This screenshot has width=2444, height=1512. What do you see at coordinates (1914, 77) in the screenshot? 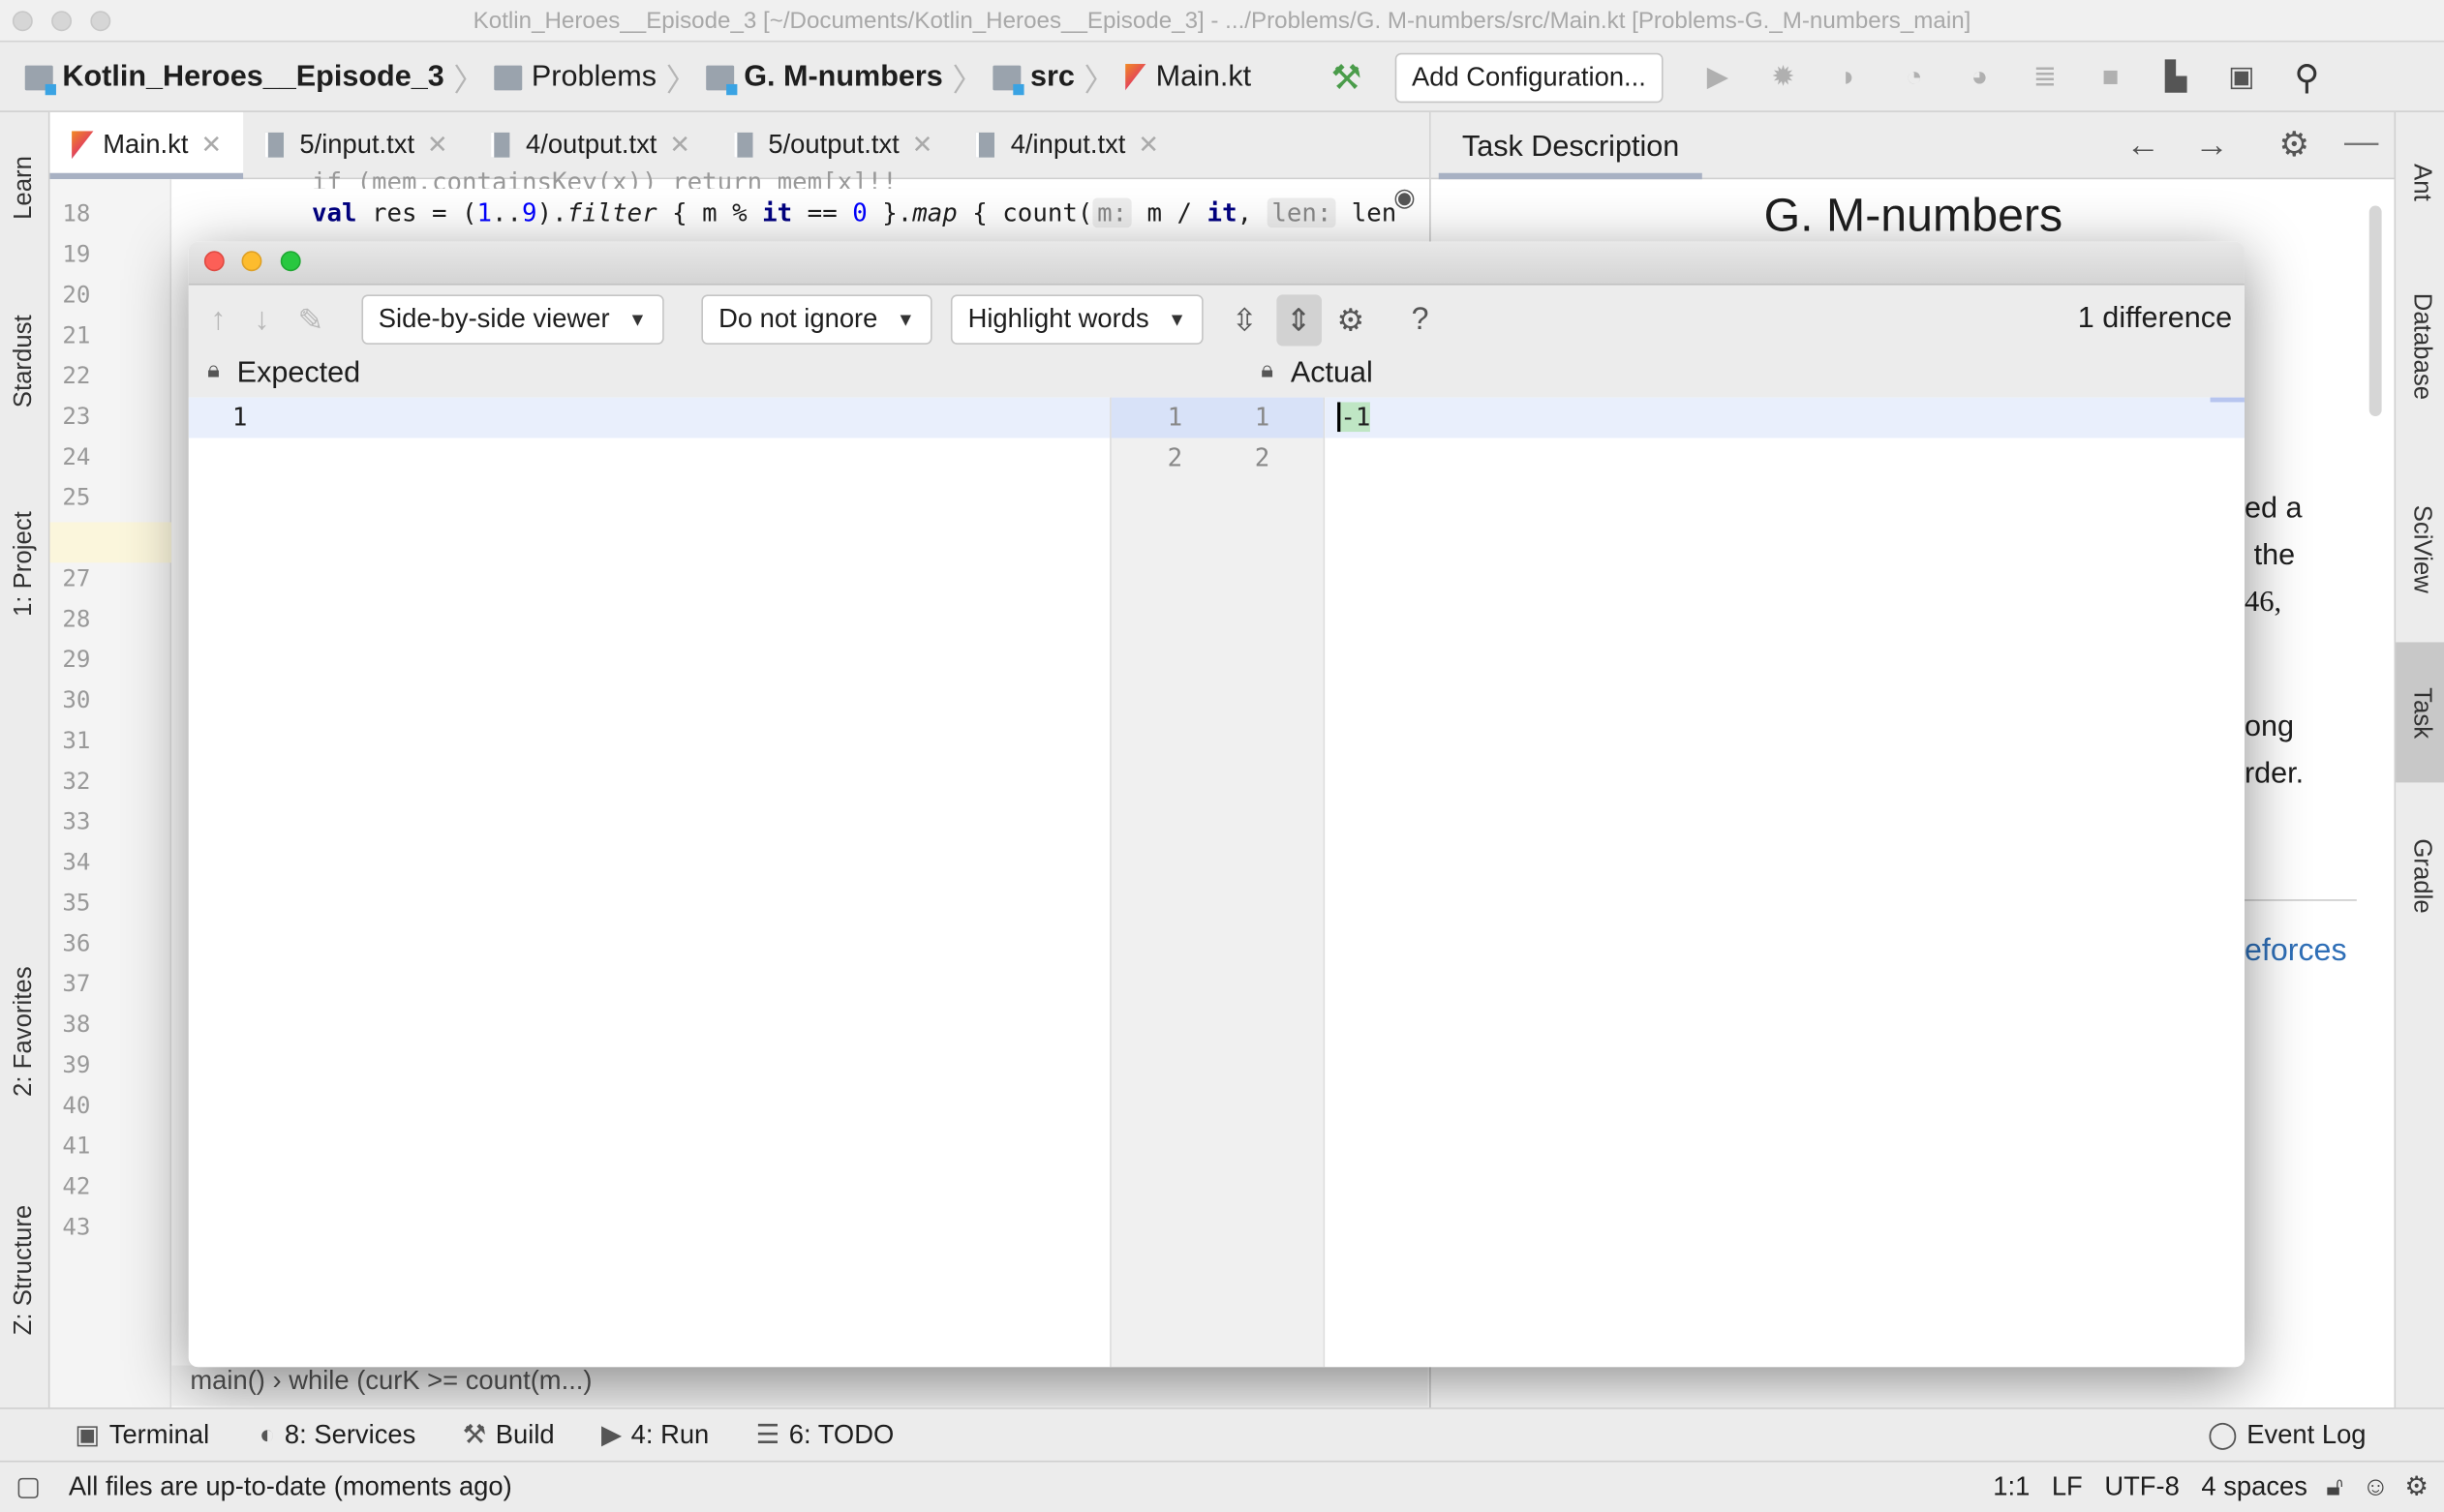
I see `profile-icon: ◔` at bounding box center [1914, 77].